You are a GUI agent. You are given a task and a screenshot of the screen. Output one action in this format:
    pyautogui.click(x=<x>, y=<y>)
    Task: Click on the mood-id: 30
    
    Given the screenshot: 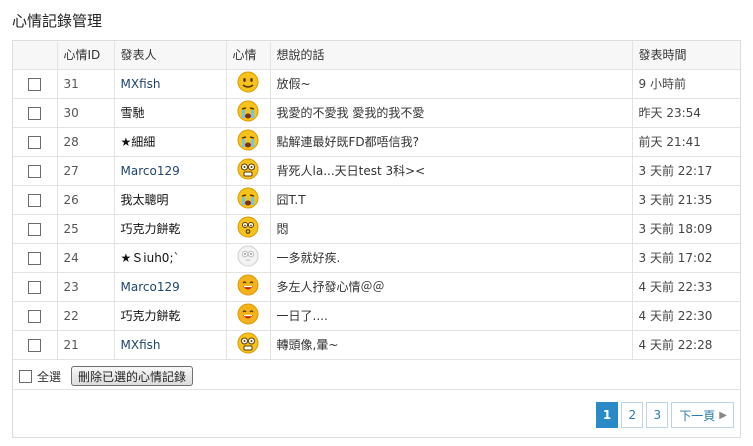 What is the action you would take?
    pyautogui.click(x=86, y=113)
    